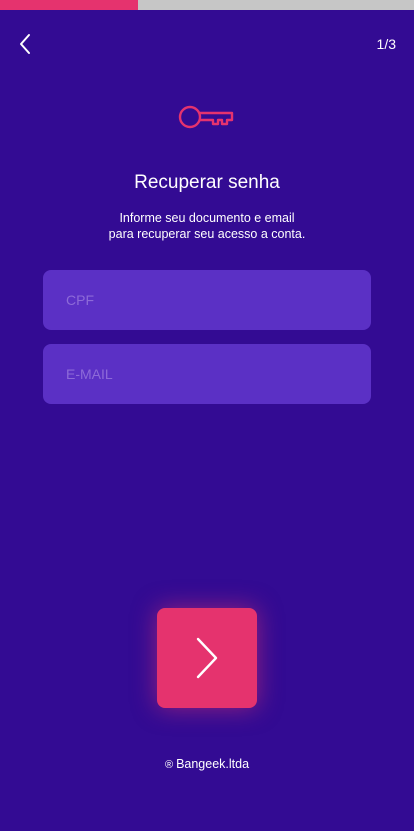 This screenshot has width=414, height=831. I want to click on page-title: Recuperar senha, so click(207, 182).